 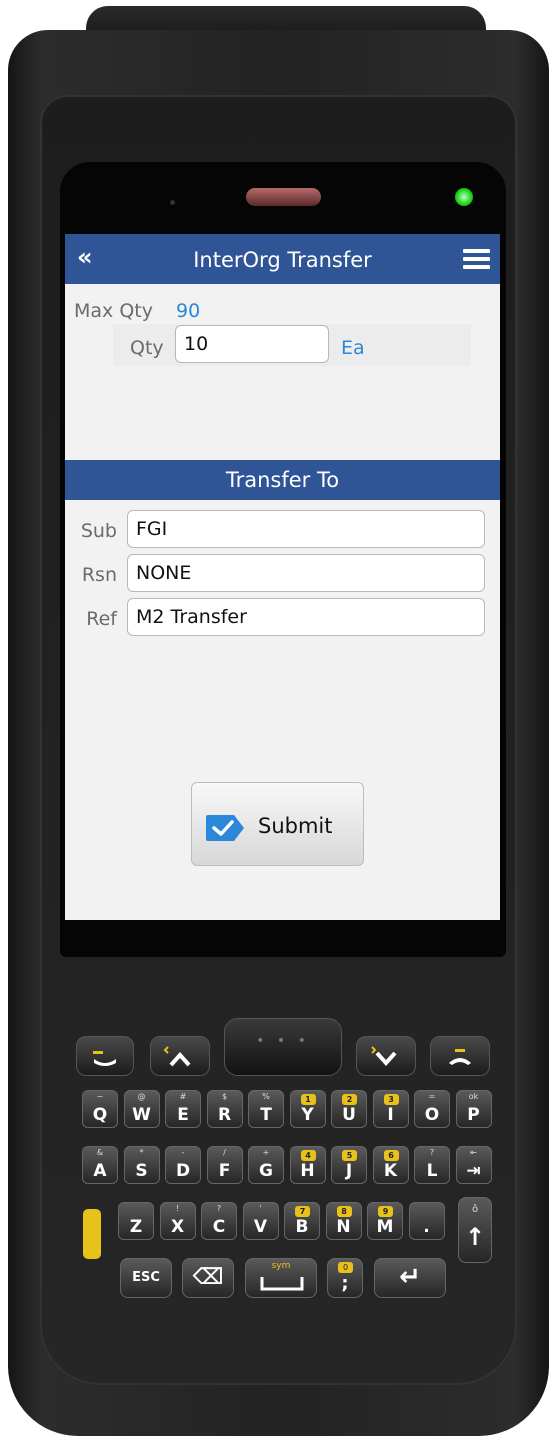 I want to click on key-e: E #, so click(x=183, y=1109).